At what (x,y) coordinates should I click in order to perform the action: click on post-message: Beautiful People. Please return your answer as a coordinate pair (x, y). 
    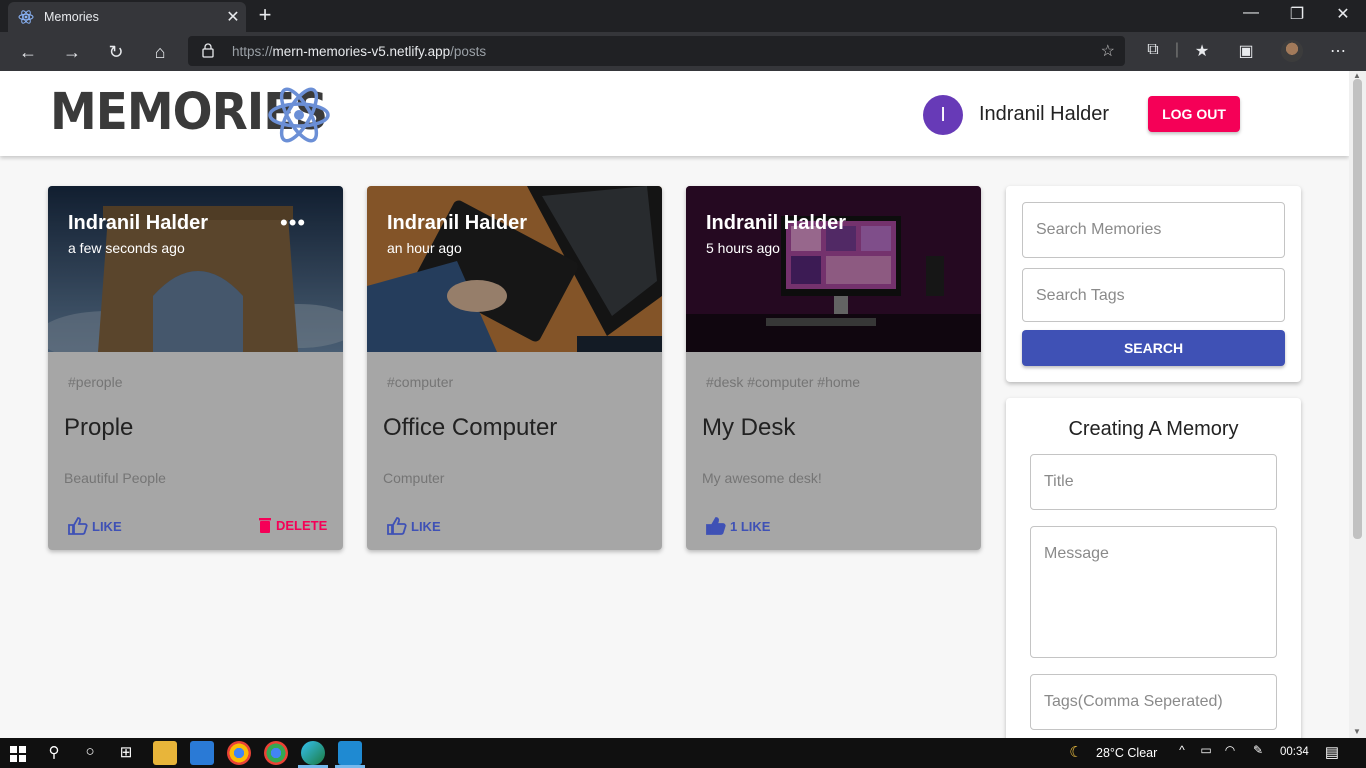
    Looking at the image, I should click on (115, 478).